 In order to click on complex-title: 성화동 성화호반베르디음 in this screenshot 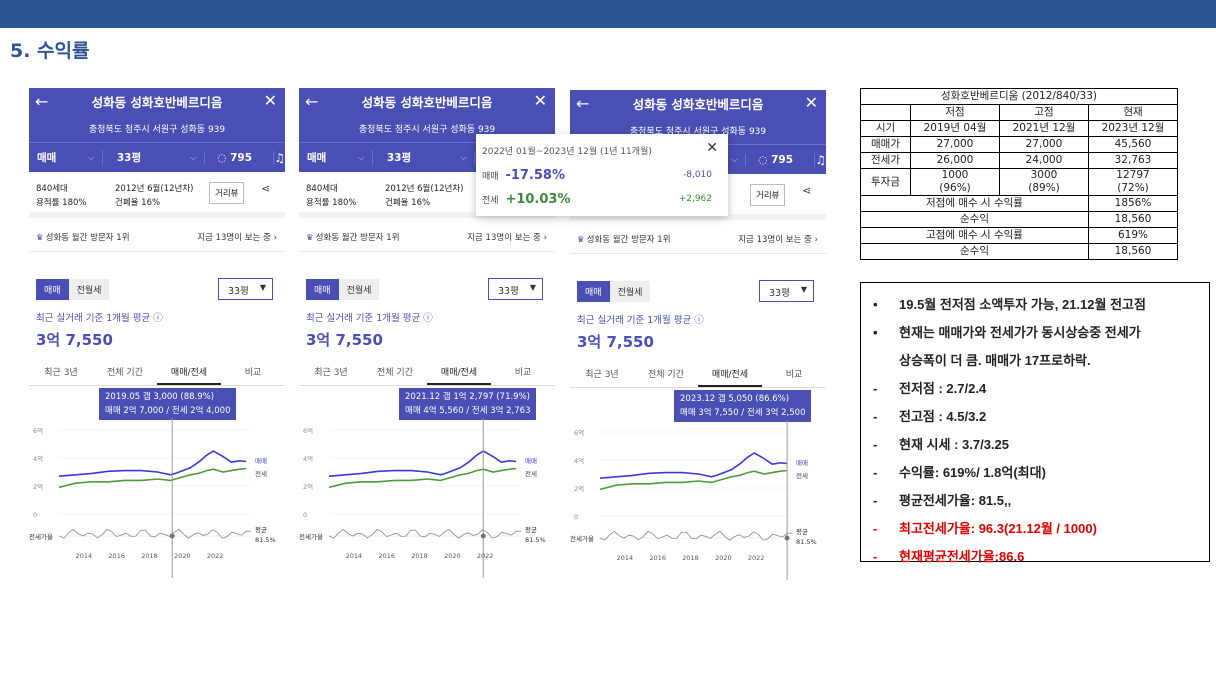, I will do `click(157, 102)`.